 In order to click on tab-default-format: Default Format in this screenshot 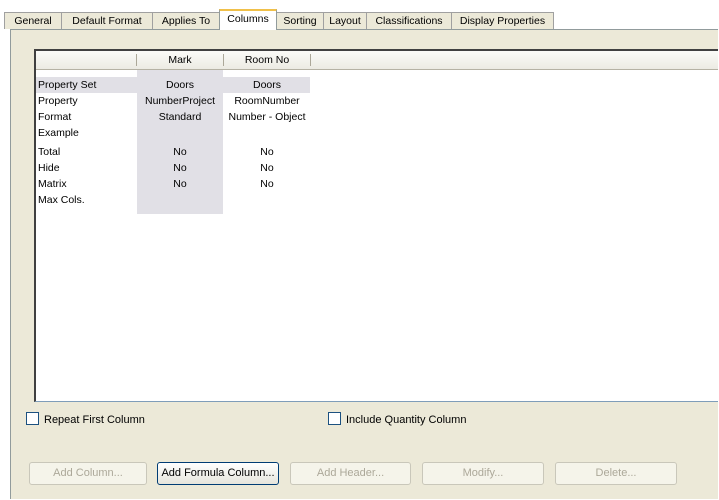, I will do `click(107, 20)`.